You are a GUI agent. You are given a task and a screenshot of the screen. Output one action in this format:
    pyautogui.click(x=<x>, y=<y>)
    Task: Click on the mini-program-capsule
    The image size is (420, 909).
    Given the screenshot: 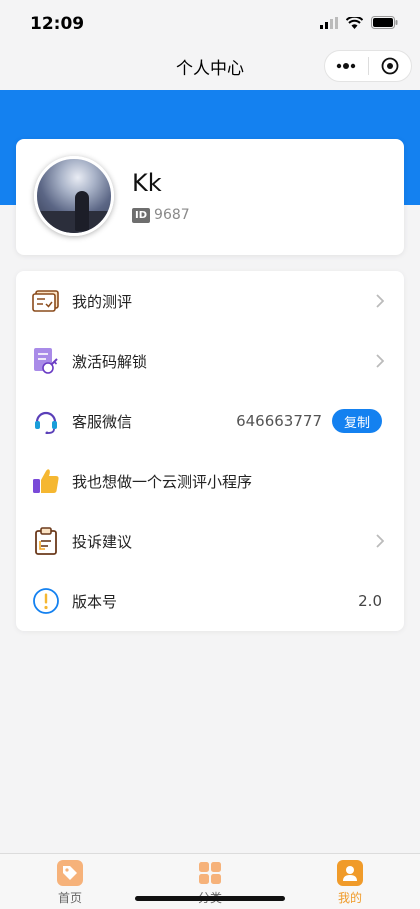 What is the action you would take?
    pyautogui.click(x=368, y=66)
    